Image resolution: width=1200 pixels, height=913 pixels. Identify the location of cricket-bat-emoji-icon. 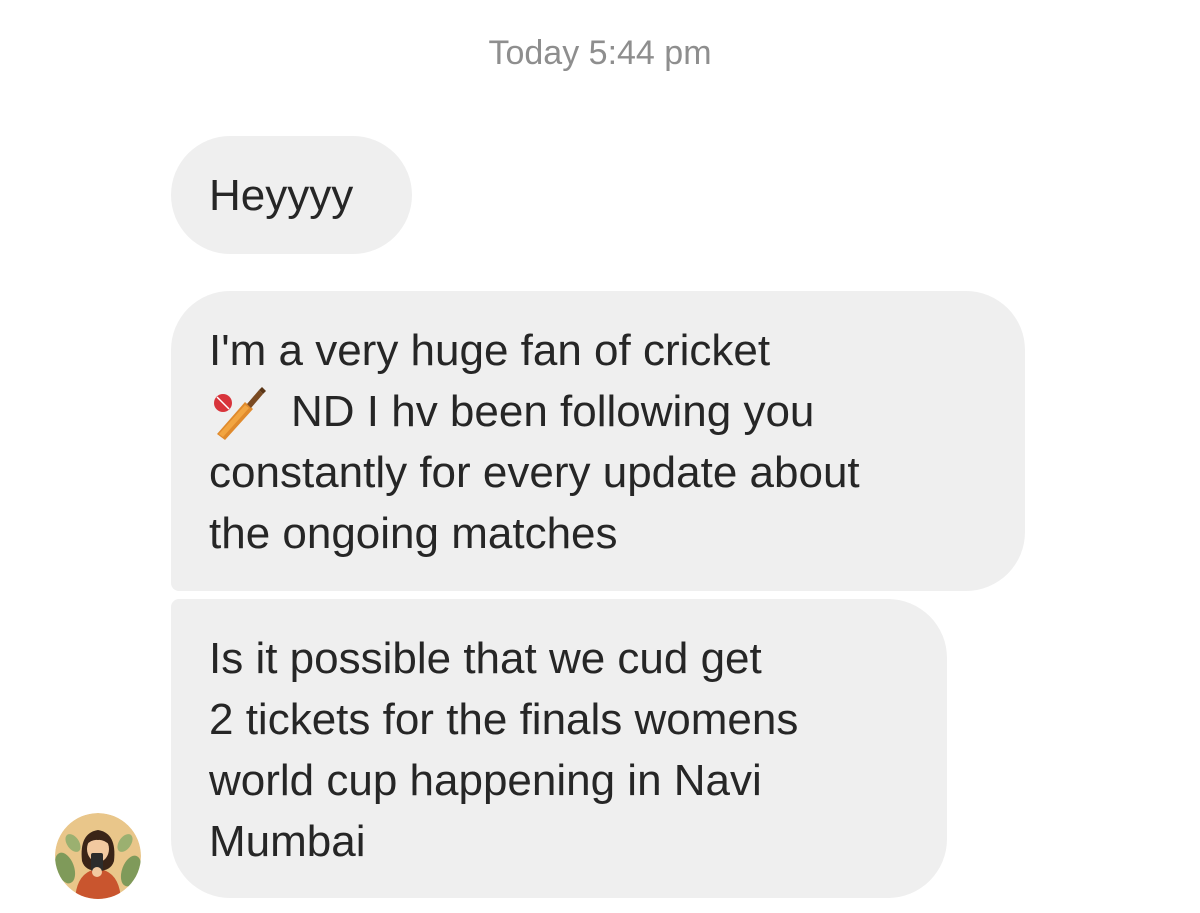
(240, 413).